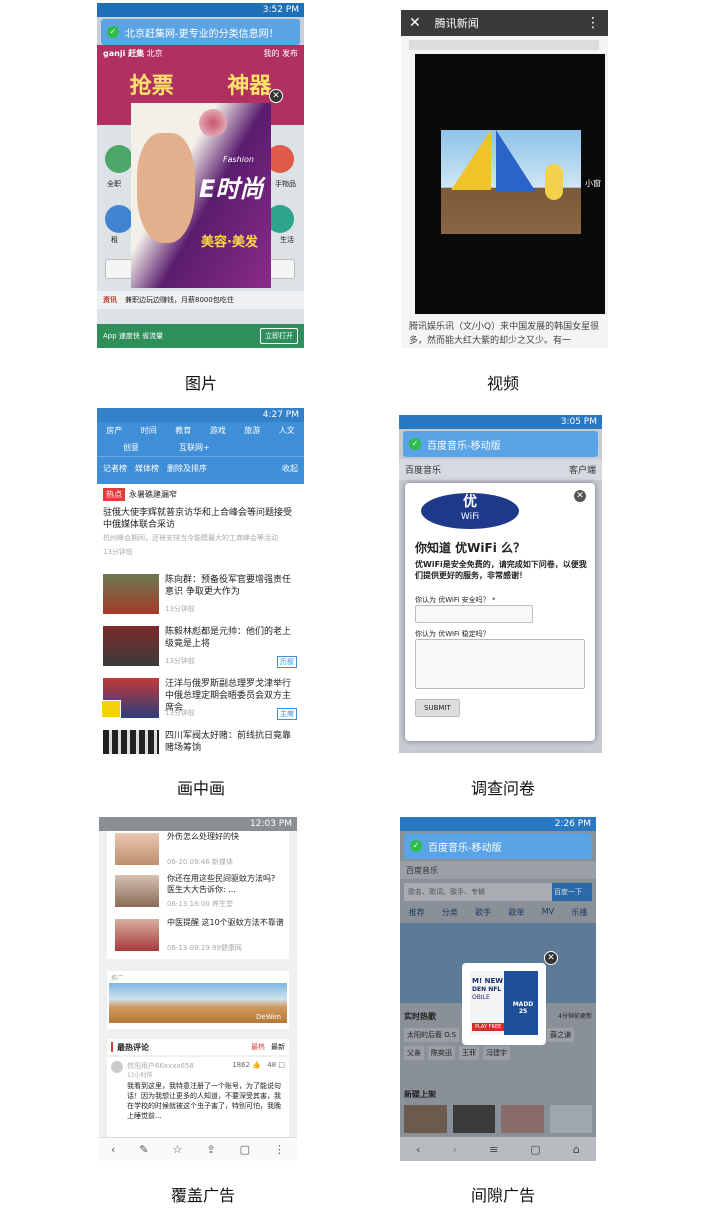 The height and width of the screenshot is (1219, 714). Describe the element at coordinates (582, 469) in the screenshot. I see `client-link: 客户端` at that location.